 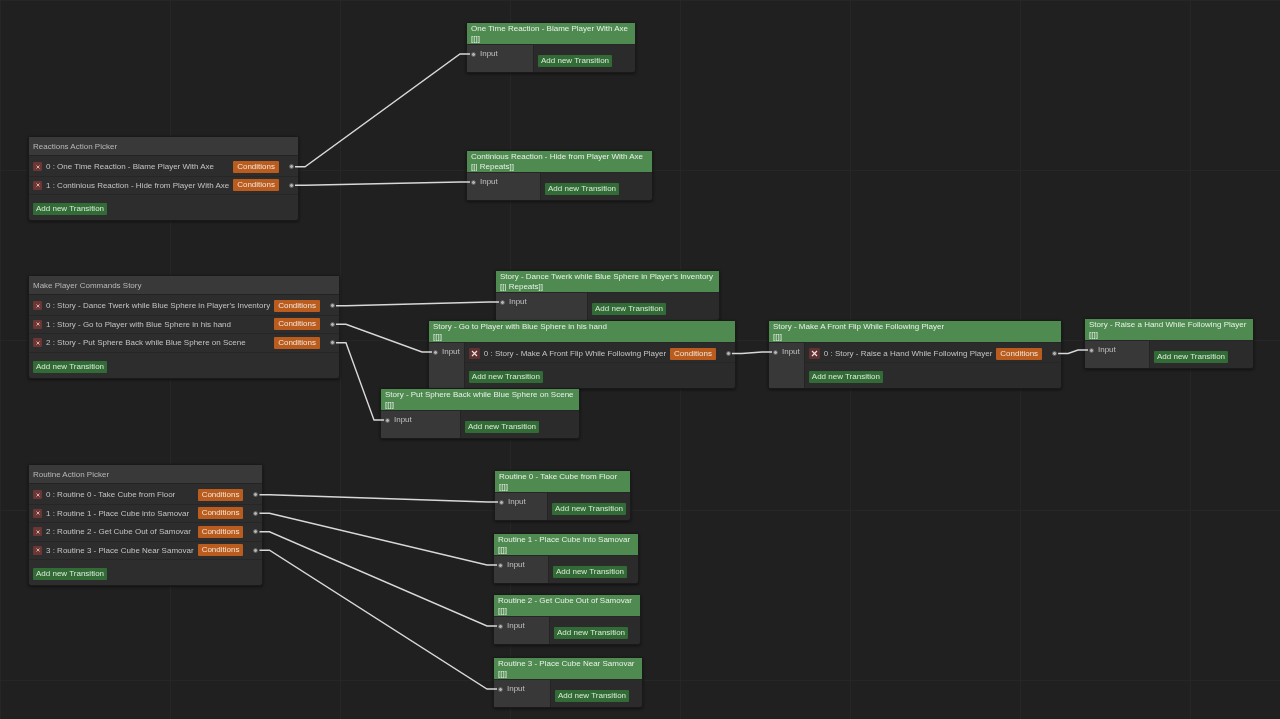 I want to click on node-card: Story - Raise a Hand While Following Player [[]] Input Add new Transition, so click(x=1169, y=343).